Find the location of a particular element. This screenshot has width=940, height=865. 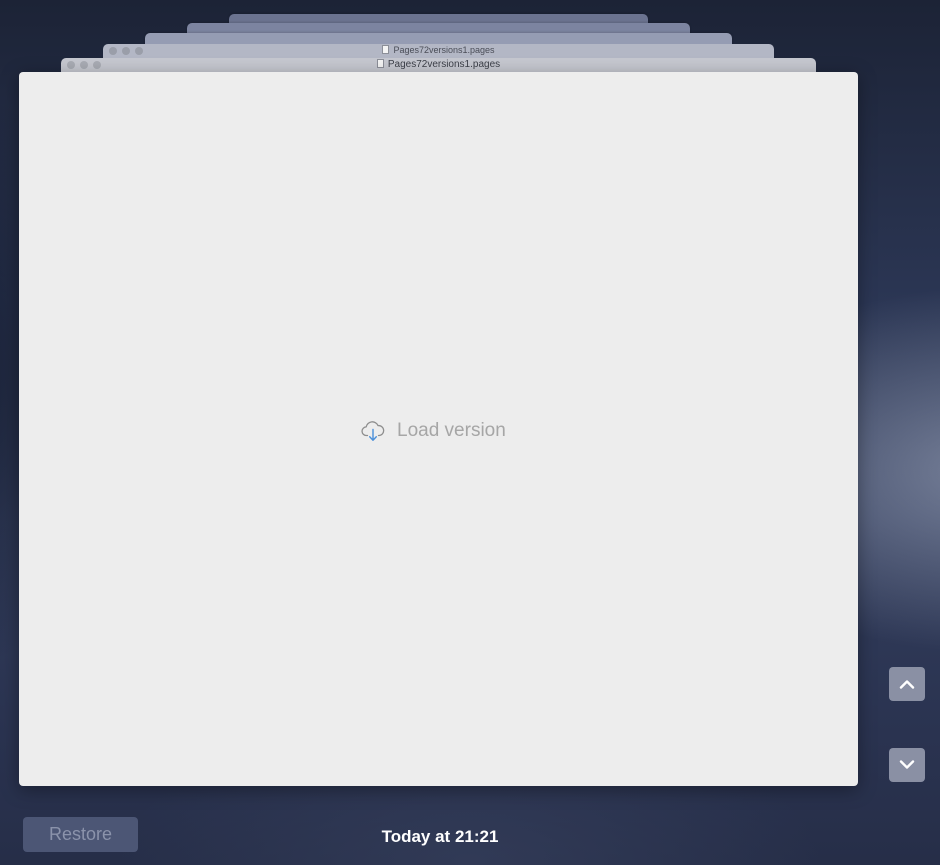

chevron-up-icon is located at coordinates (907, 684).